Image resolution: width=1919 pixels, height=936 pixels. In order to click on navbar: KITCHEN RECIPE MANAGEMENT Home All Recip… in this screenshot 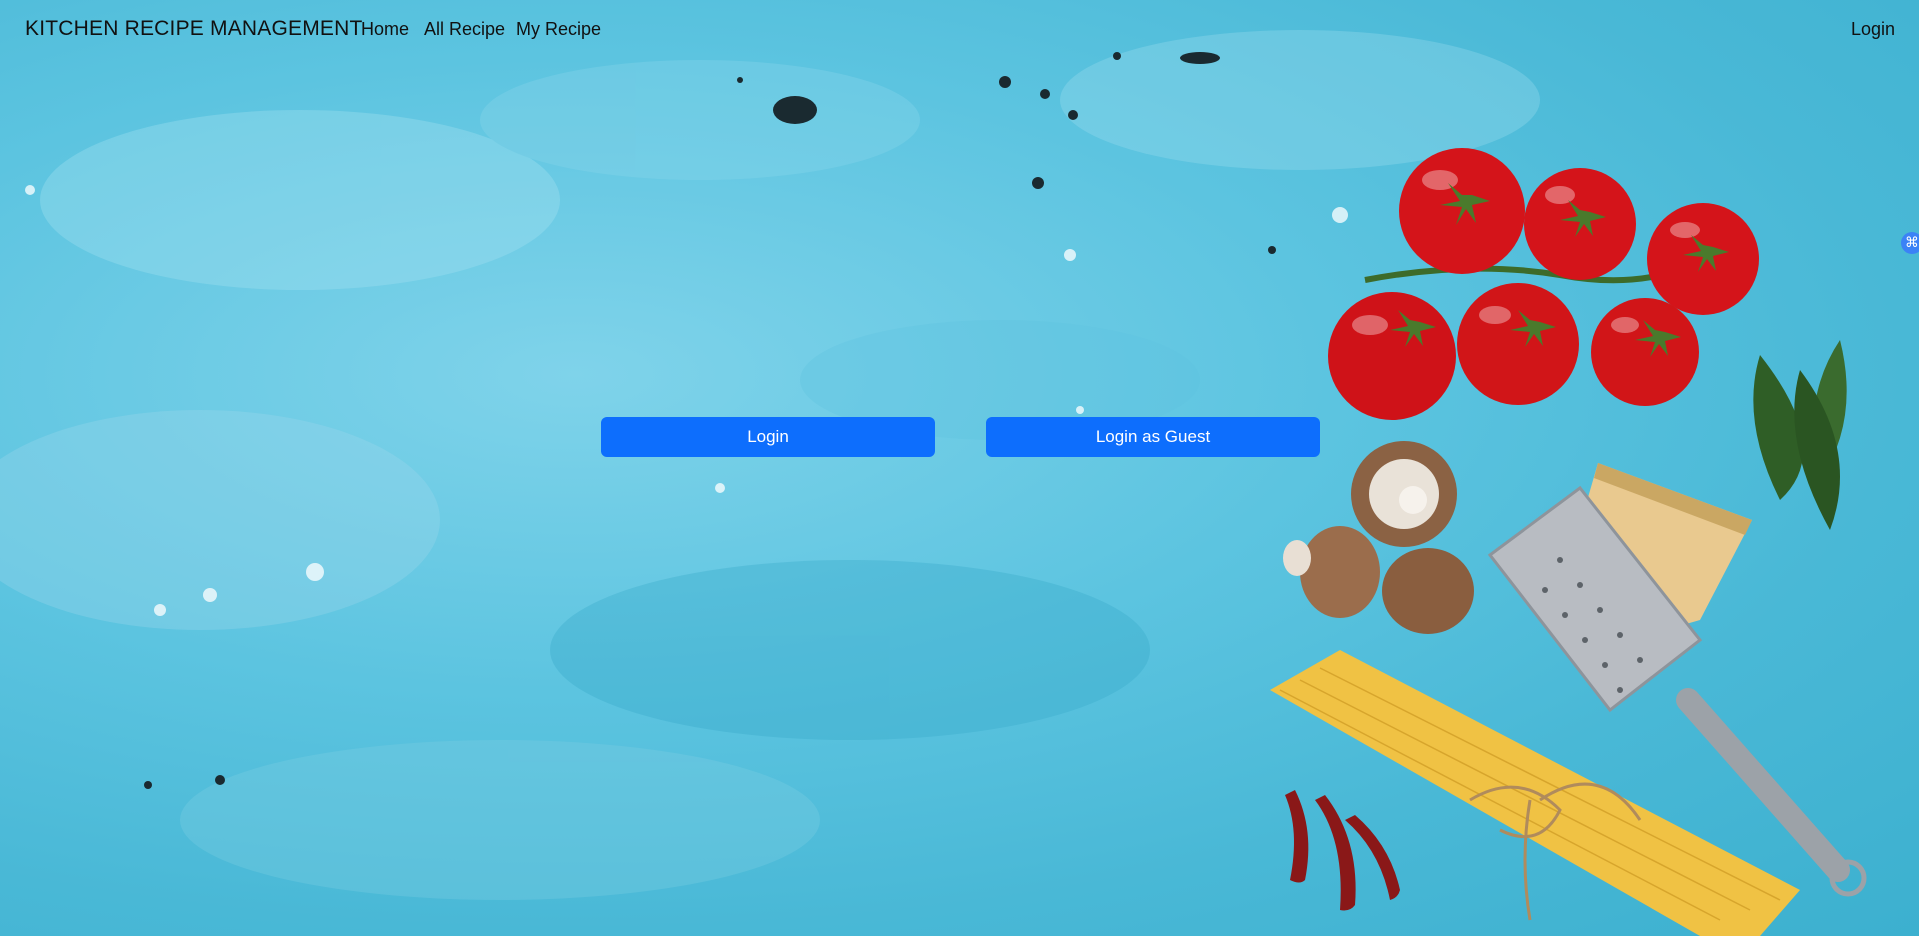, I will do `click(959, 29)`.